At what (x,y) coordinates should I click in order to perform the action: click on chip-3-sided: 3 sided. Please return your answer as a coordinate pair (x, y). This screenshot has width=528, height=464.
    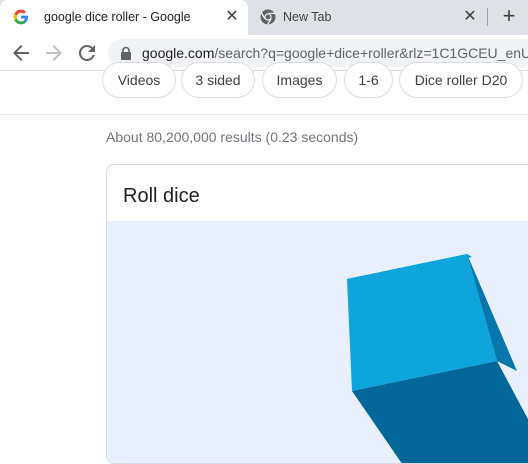
    Looking at the image, I should click on (218, 80).